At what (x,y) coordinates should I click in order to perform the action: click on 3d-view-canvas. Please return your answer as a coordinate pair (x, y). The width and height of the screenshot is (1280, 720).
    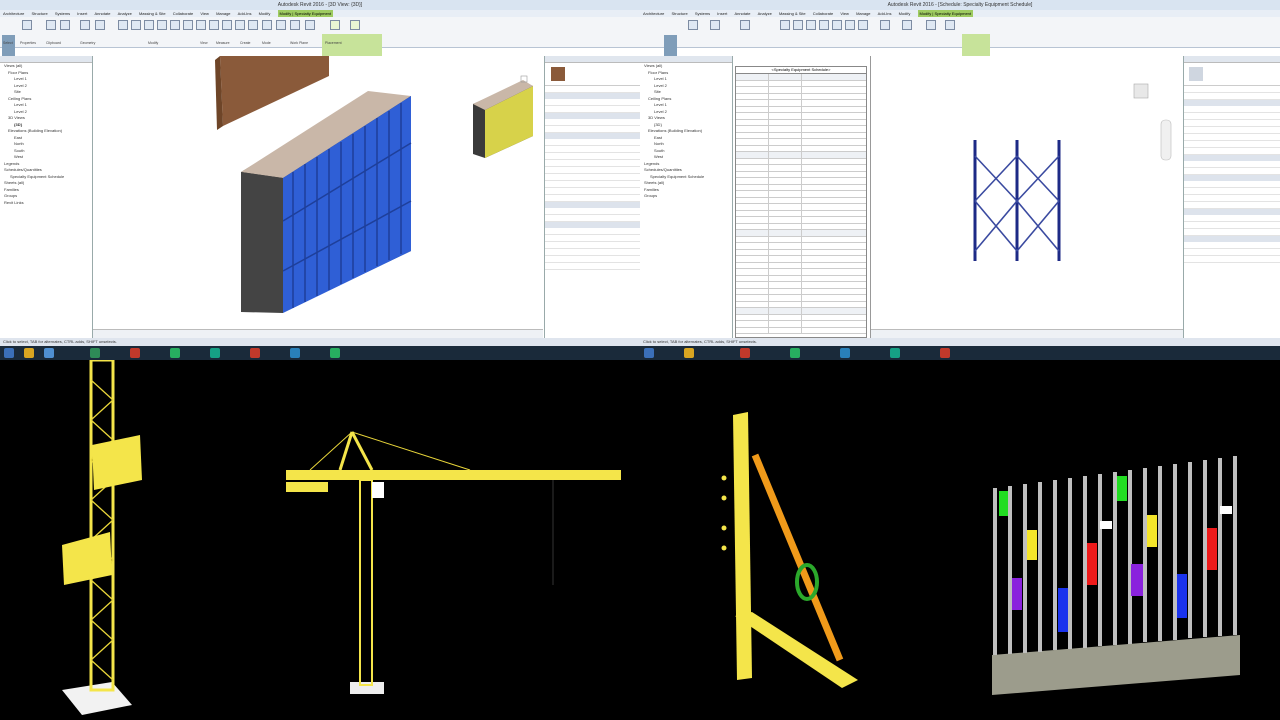
    Looking at the image, I should click on (318, 197).